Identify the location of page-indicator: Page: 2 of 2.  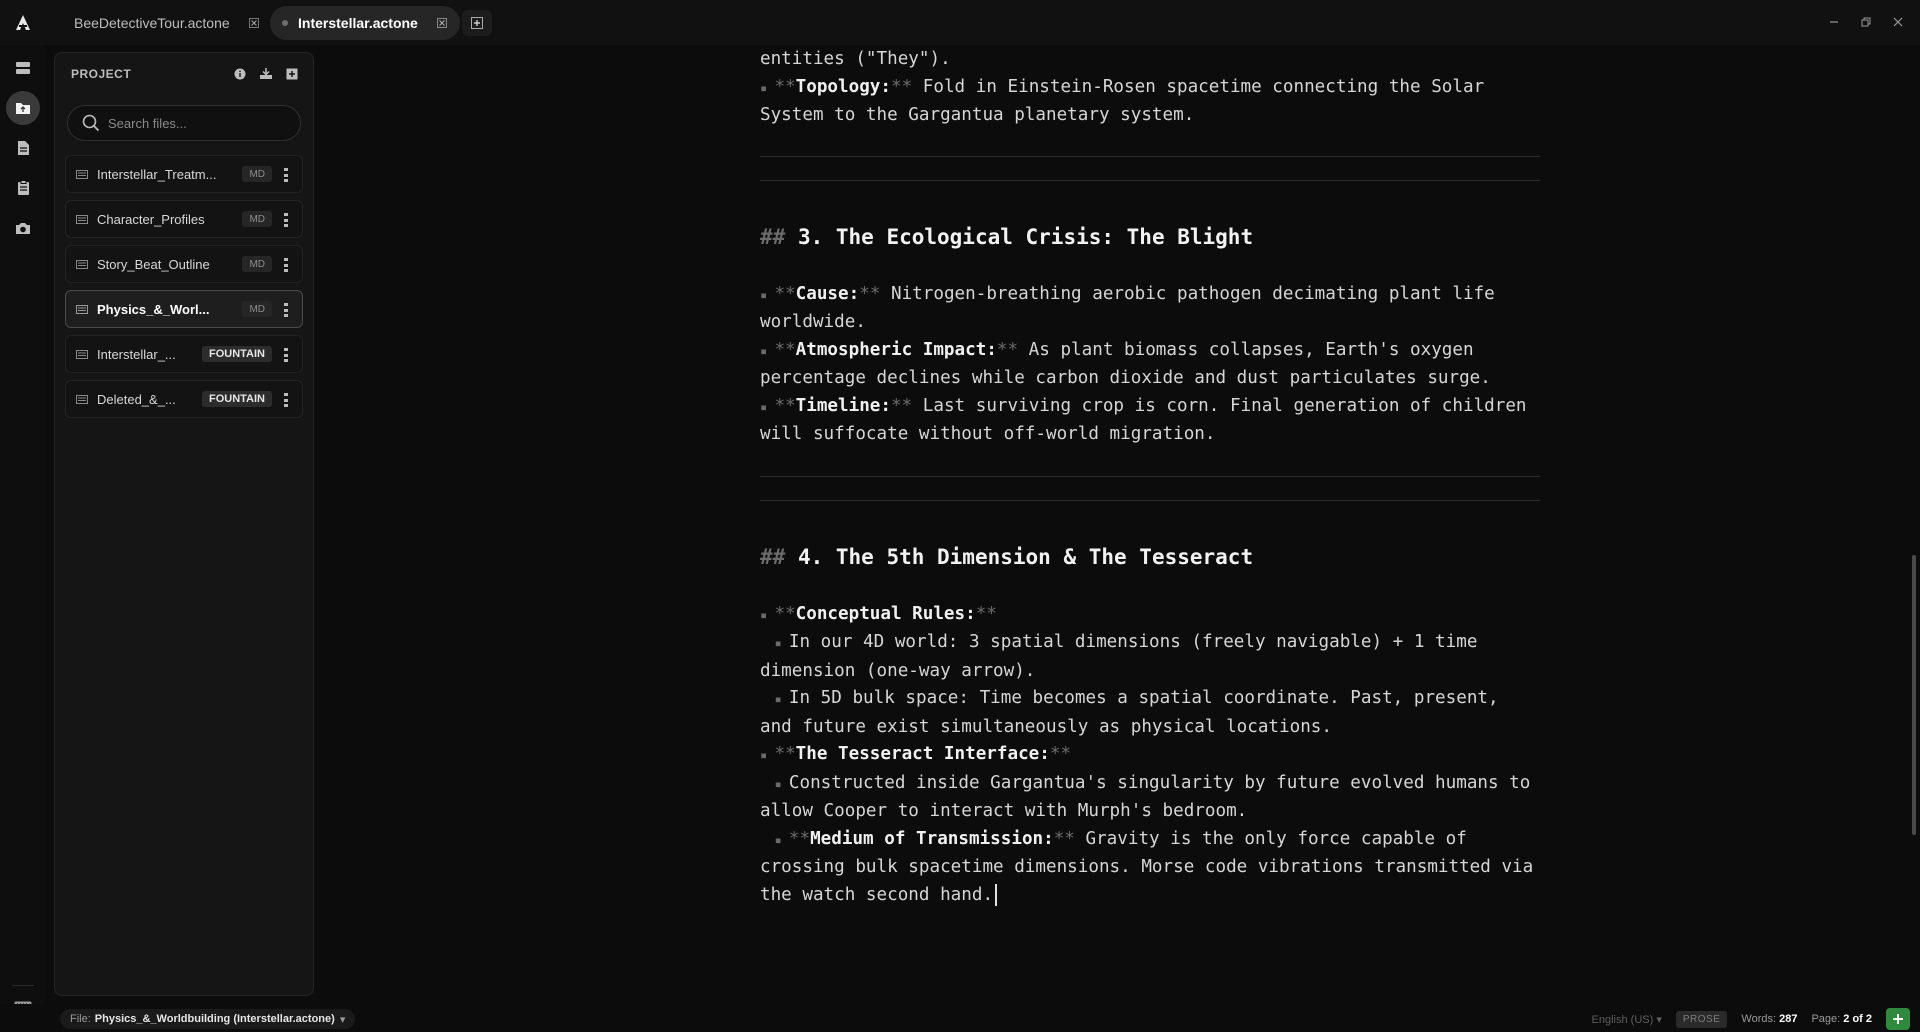
(1841, 1019).